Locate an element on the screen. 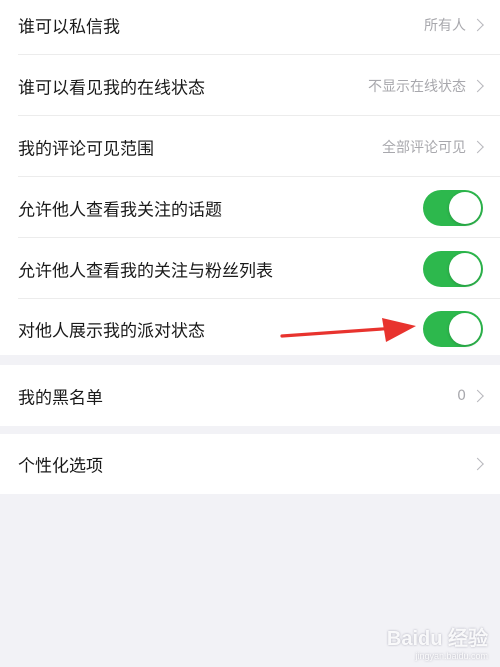  show-party-status-toggle is located at coordinates (453, 328).